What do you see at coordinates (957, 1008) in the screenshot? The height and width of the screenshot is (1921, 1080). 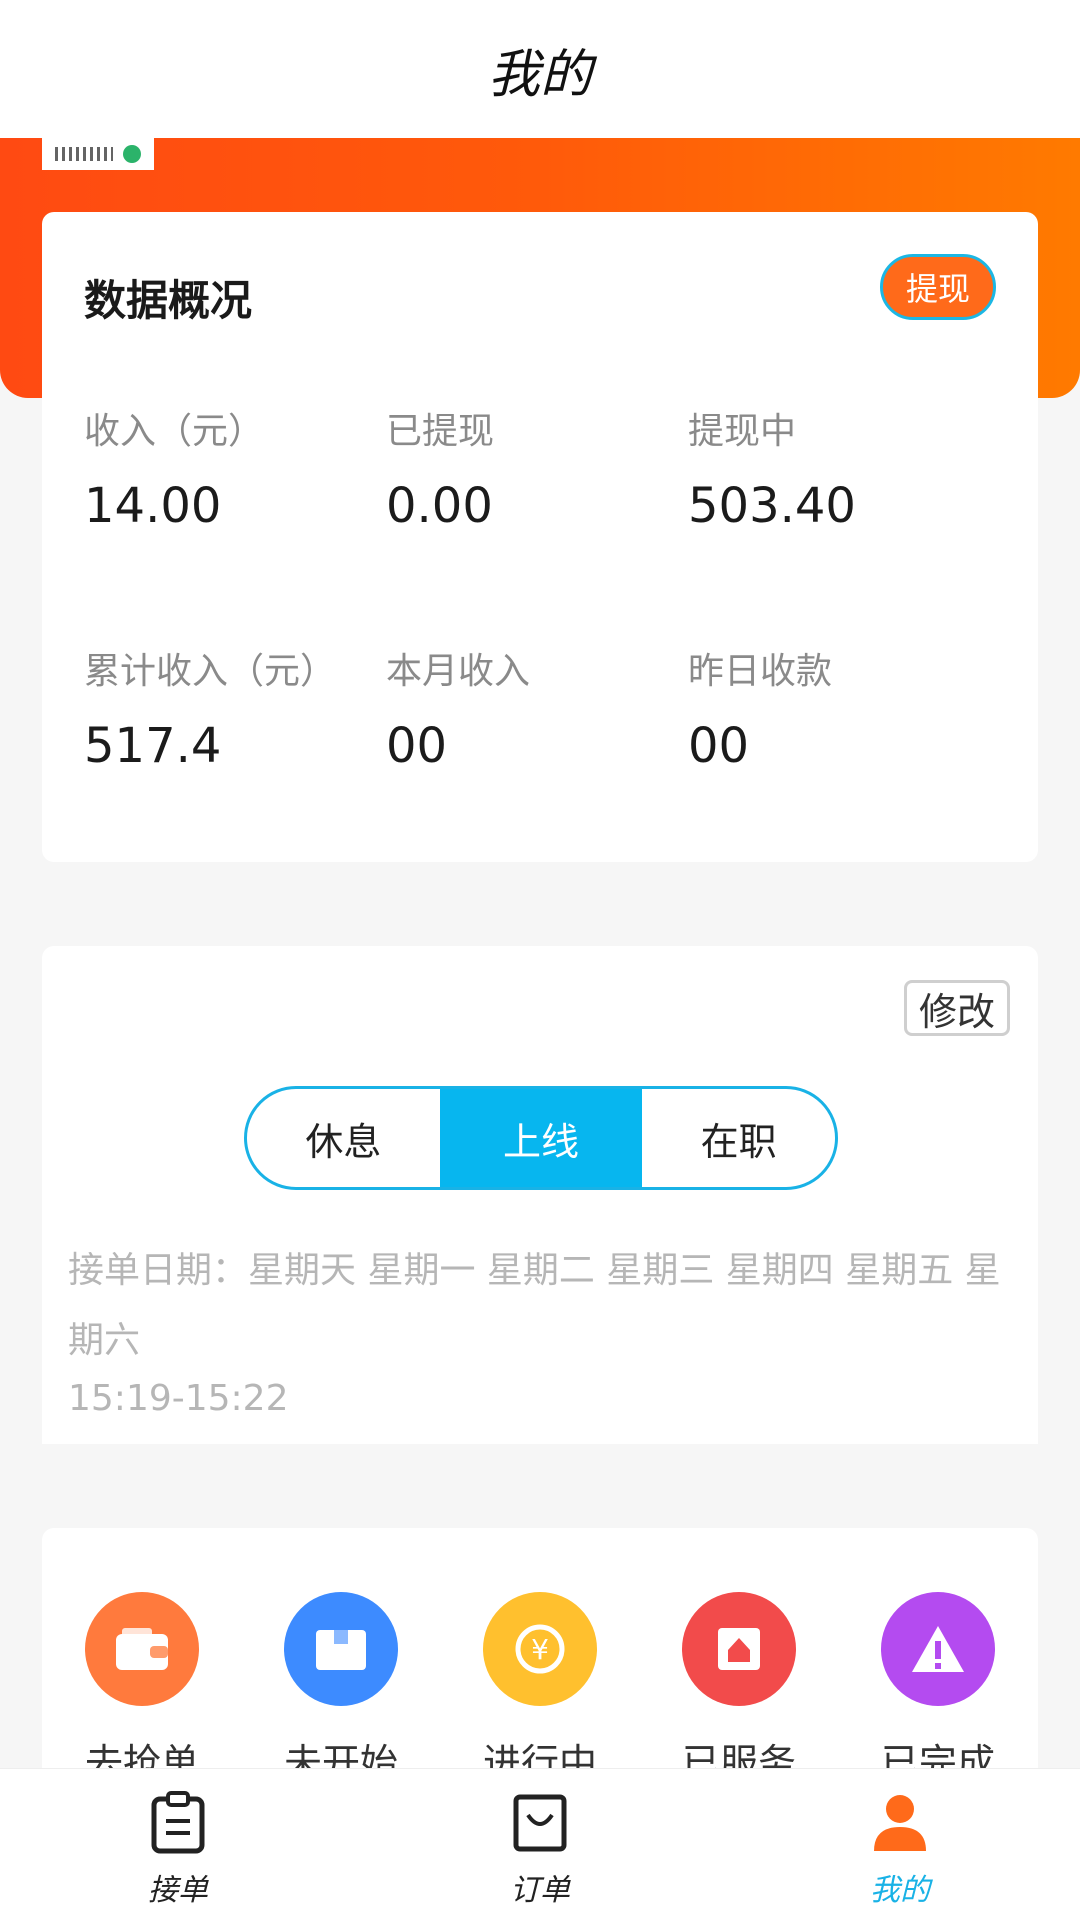 I see `modify-button: 修改` at bounding box center [957, 1008].